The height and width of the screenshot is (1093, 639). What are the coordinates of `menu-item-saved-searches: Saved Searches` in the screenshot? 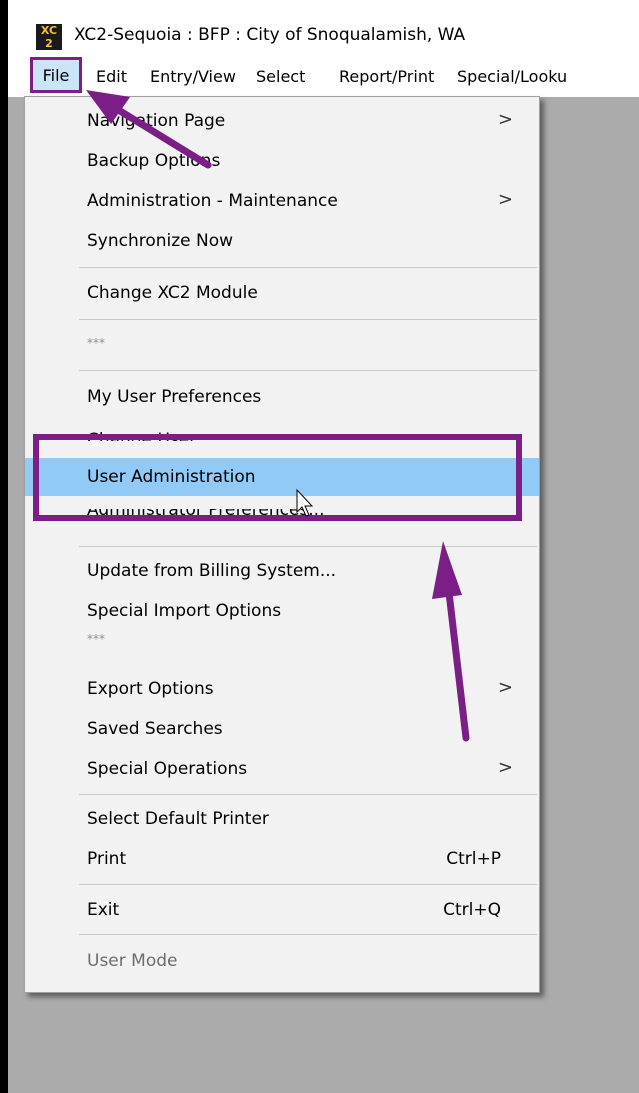 It's located at (282, 729).